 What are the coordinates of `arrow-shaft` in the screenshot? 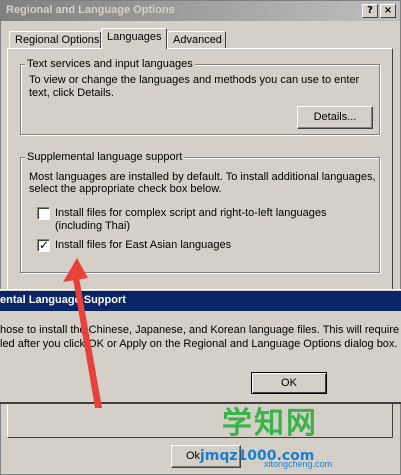 It's located at (87, 340).